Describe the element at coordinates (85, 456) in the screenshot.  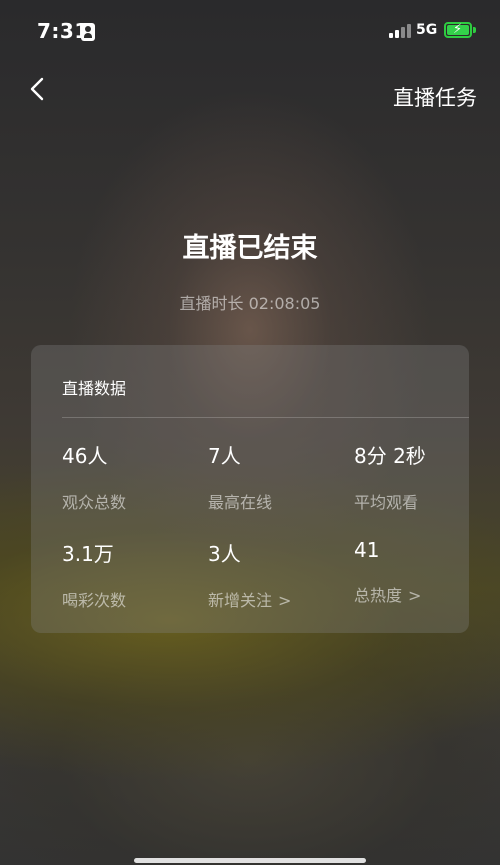
I see `stat-value: 46人` at that location.